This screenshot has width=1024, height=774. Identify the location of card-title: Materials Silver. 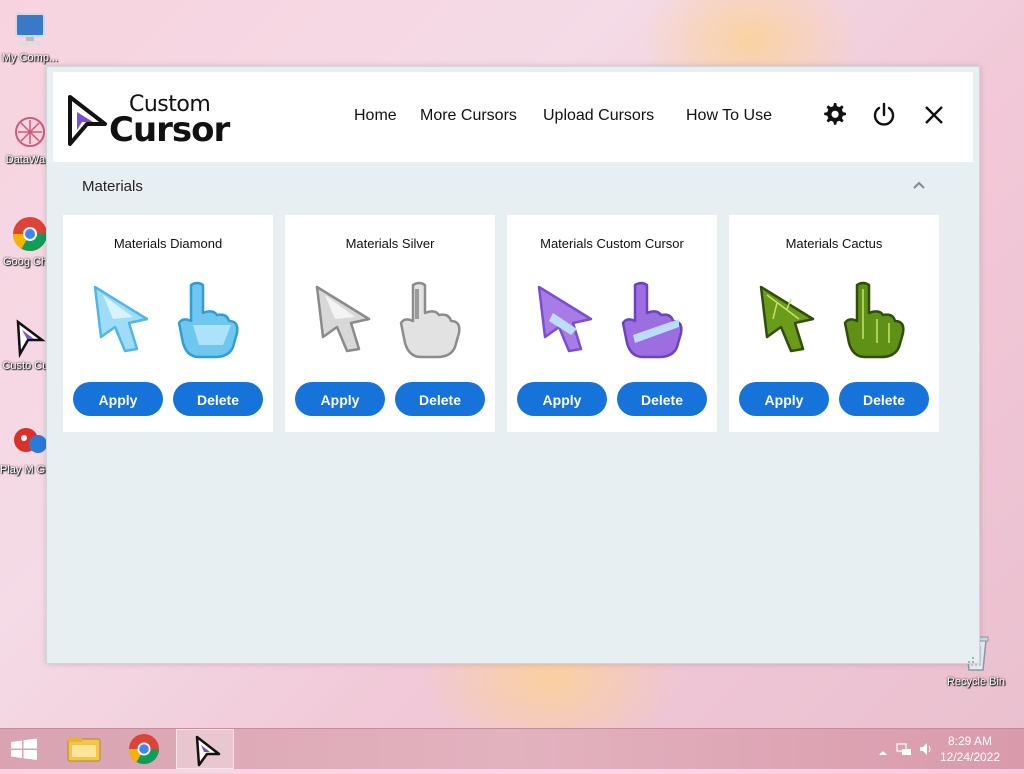
(390, 243).